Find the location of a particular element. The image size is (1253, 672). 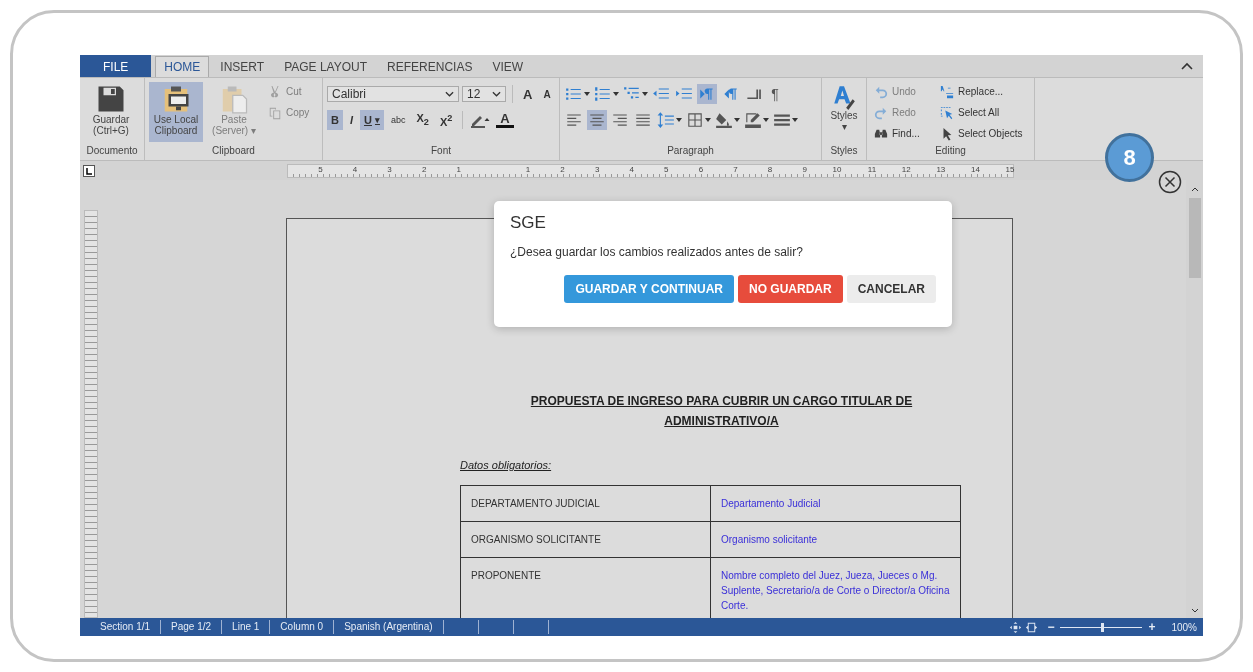

fit-width-icon is located at coordinates (1016, 627).